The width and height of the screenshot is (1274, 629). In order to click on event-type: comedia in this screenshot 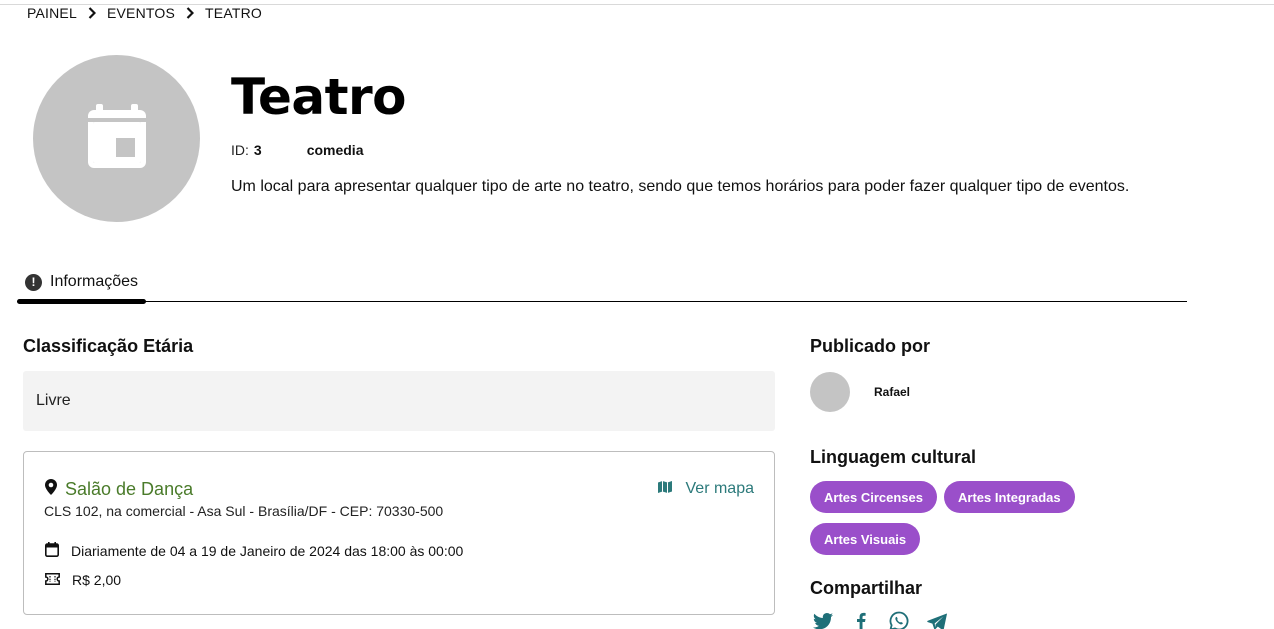, I will do `click(335, 150)`.